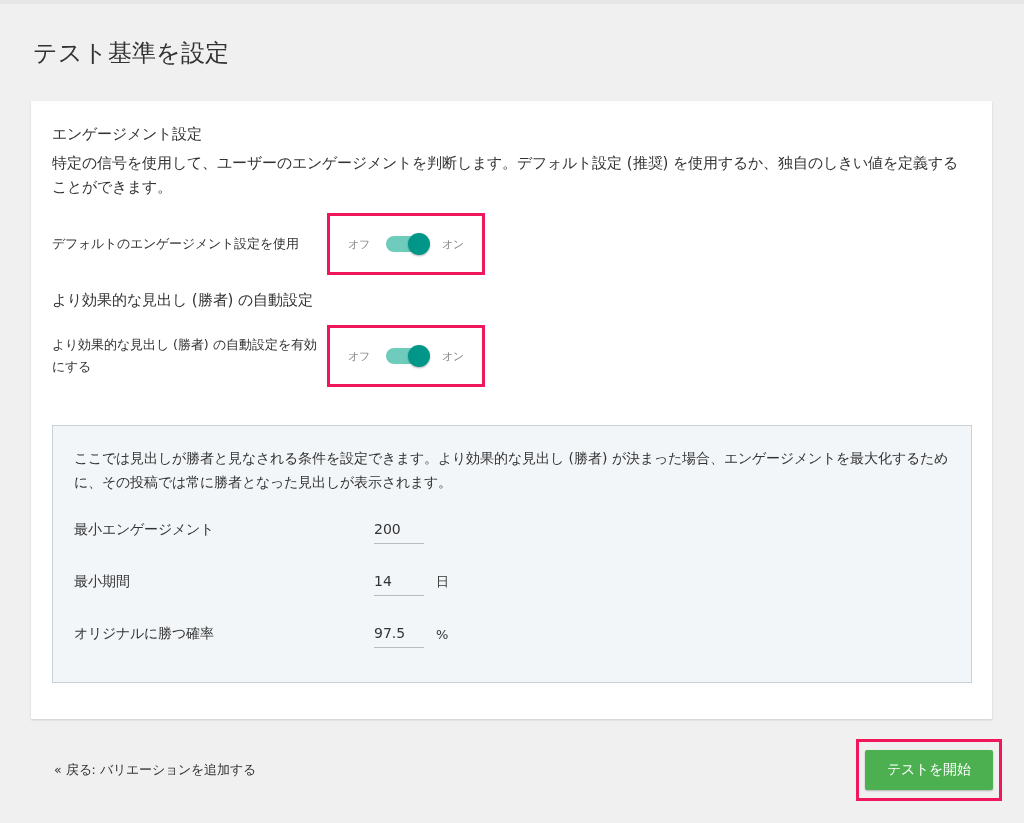  What do you see at coordinates (442, 634) in the screenshot?
I see `unit-label: %` at bounding box center [442, 634].